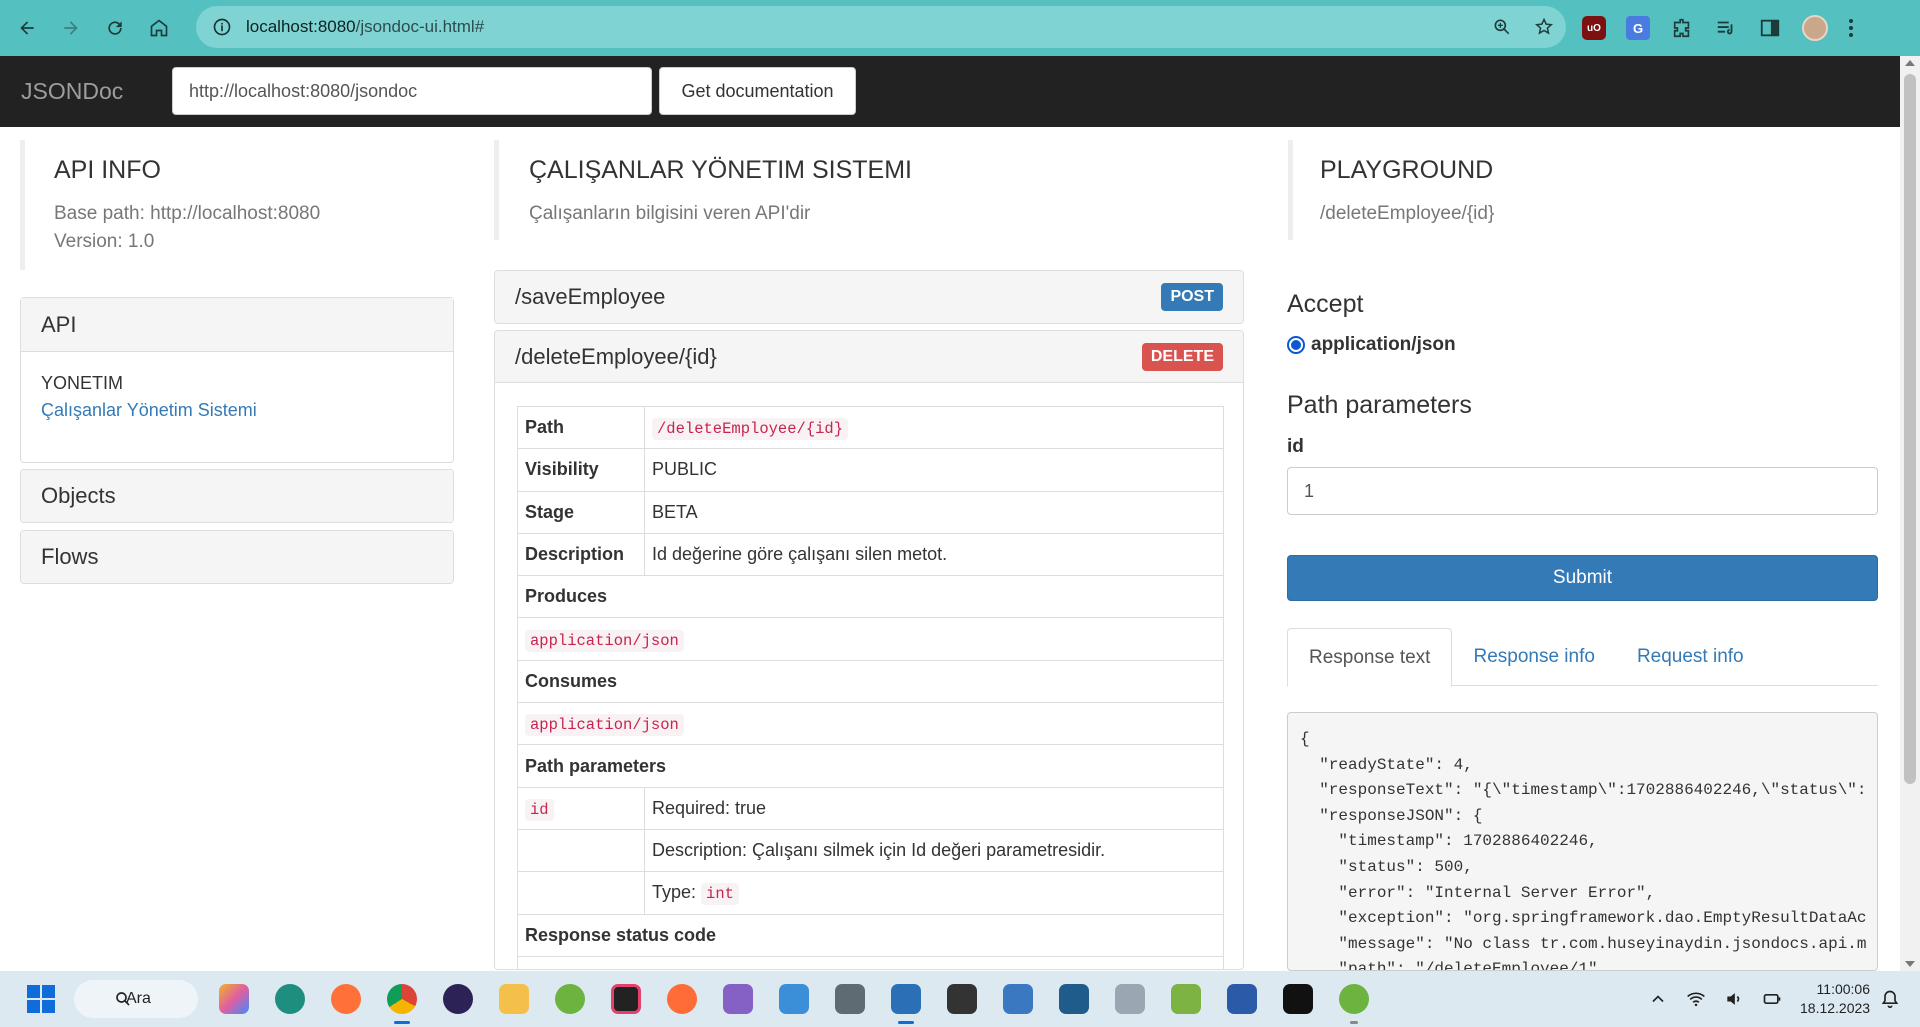  I want to click on http-verb-badge: DELETE, so click(1182, 356).